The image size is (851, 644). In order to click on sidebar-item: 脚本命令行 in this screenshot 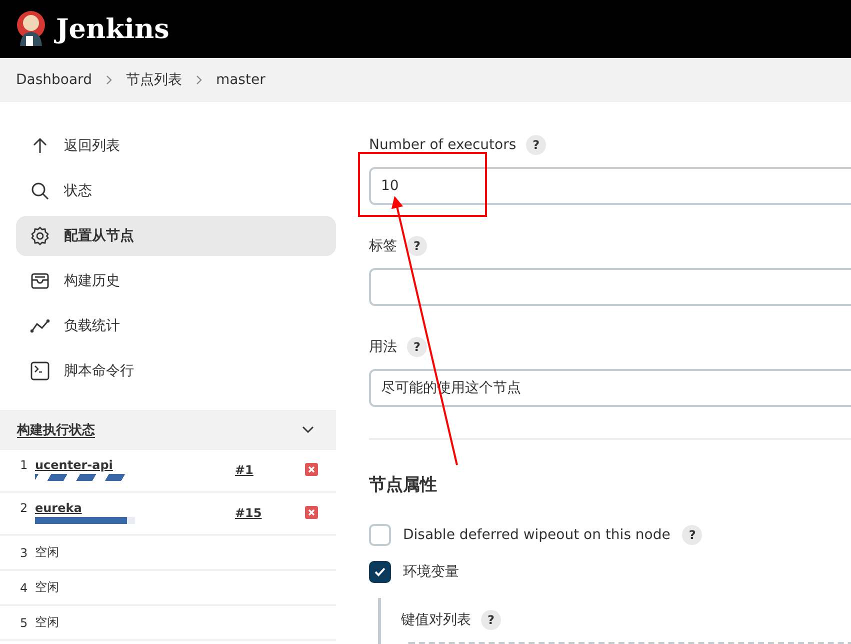, I will do `click(176, 371)`.